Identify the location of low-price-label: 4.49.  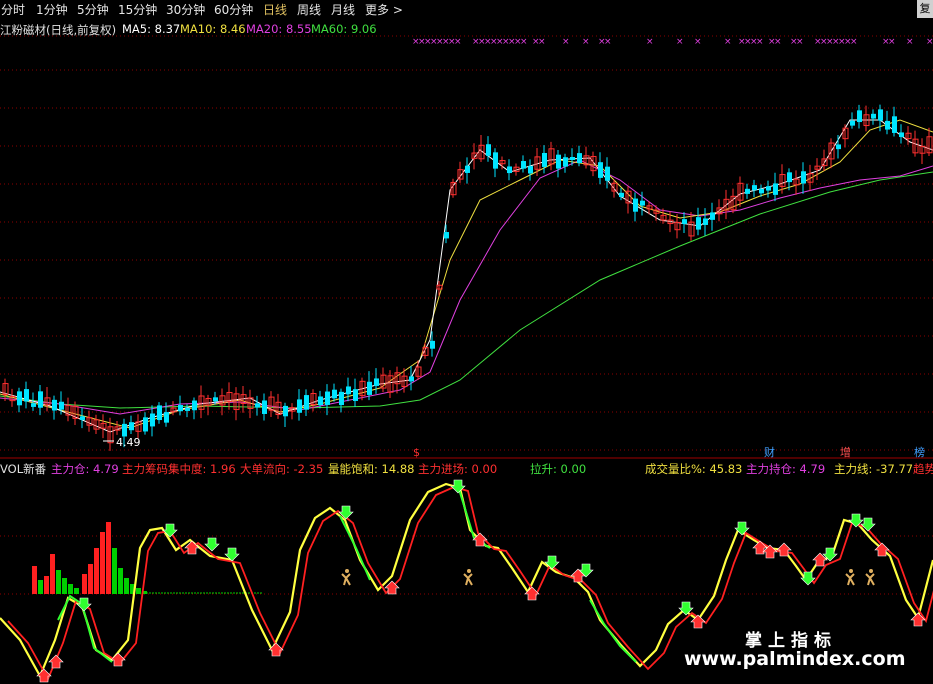
(128, 442).